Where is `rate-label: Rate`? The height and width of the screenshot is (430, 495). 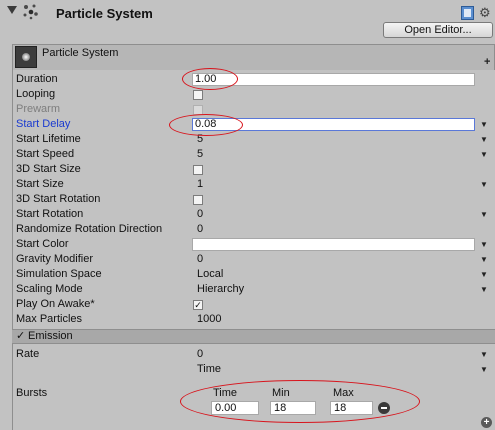
rate-label: Rate is located at coordinates (28, 354).